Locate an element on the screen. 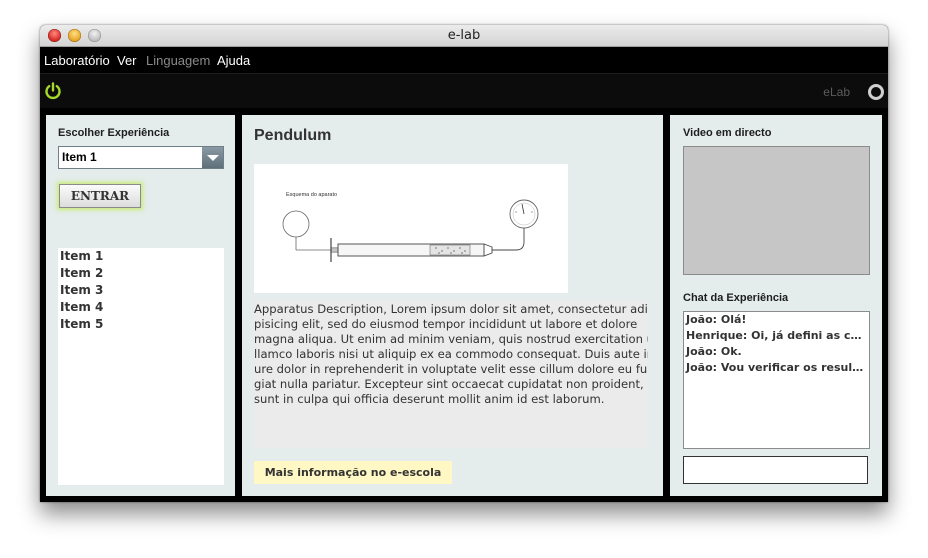 This screenshot has height=558, width=928. menu-laboratorio: Laboratório is located at coordinates (77, 60).